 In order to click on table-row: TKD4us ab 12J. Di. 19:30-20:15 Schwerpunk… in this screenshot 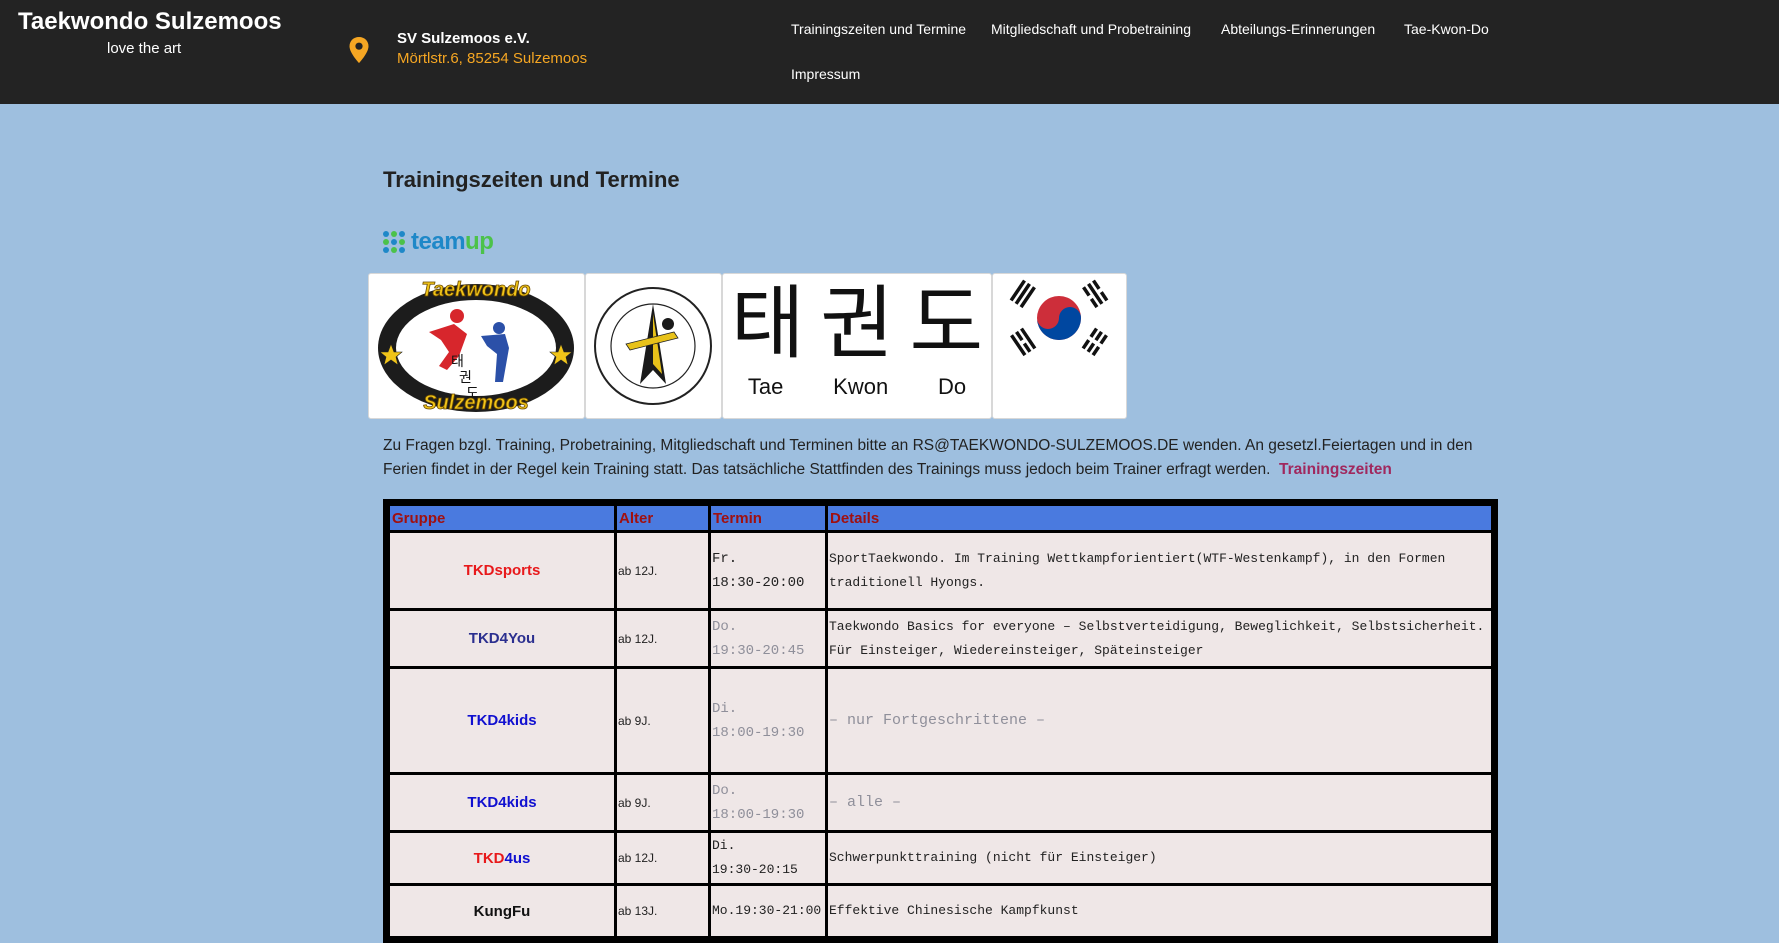, I will do `click(940, 858)`.